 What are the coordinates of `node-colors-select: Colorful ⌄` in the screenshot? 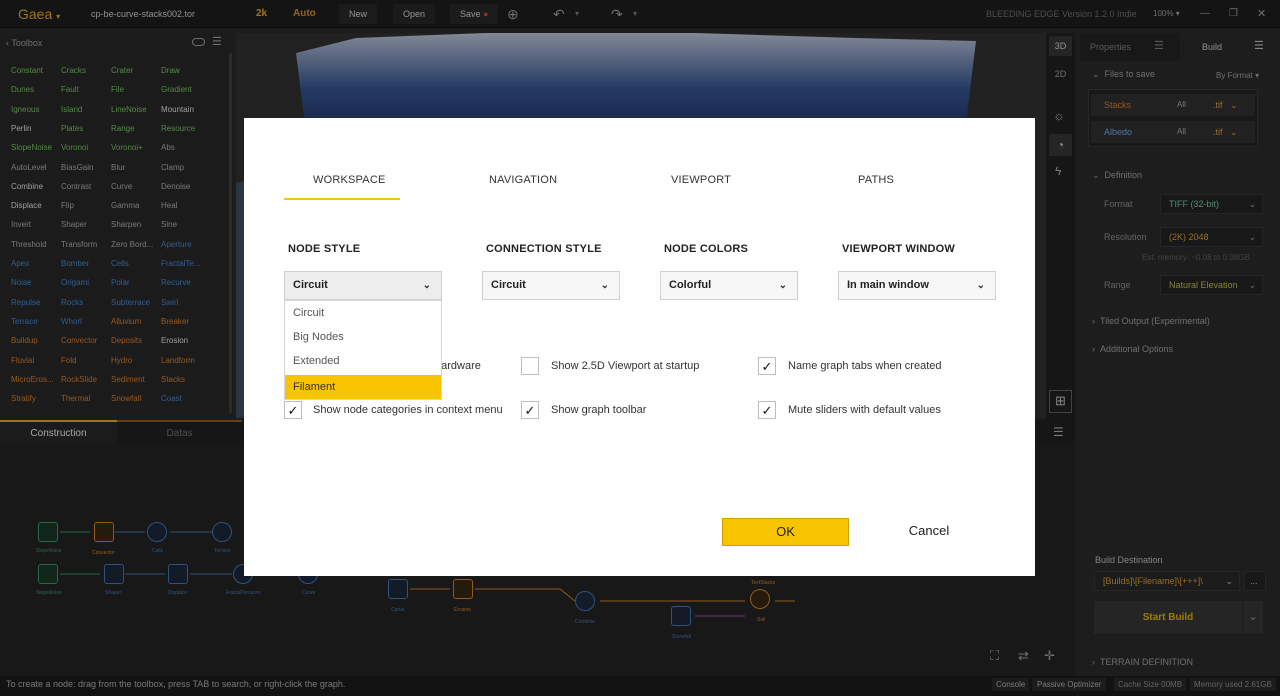 It's located at (729, 285).